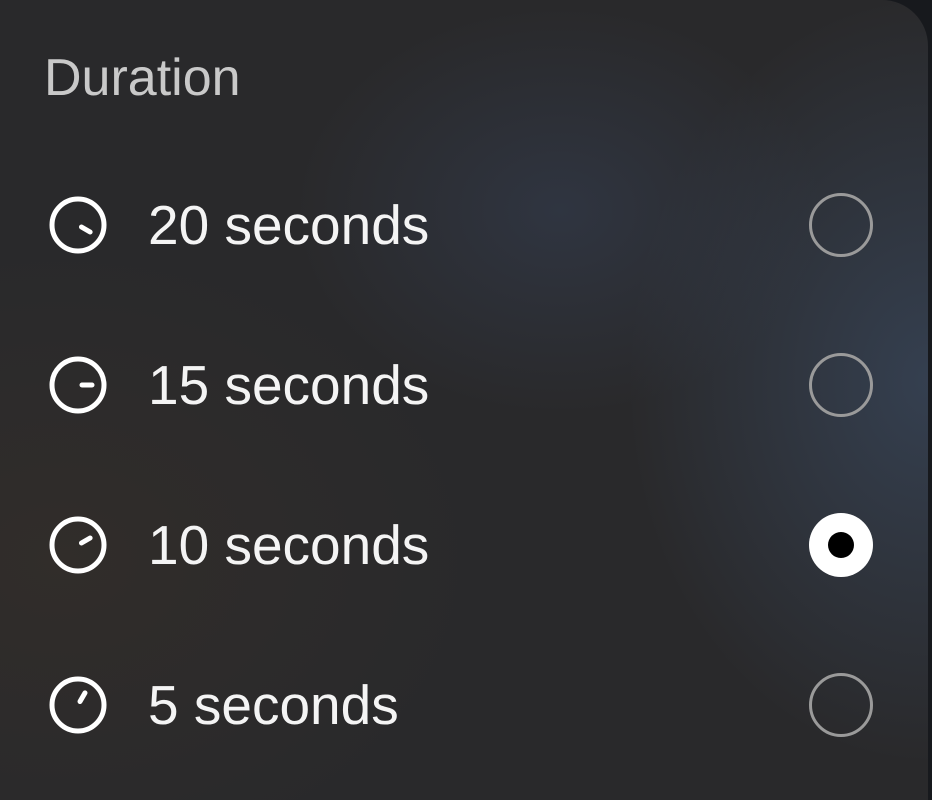 The width and height of the screenshot is (932, 800). What do you see at coordinates (289, 545) in the screenshot?
I see `option-label: 10 seconds` at bounding box center [289, 545].